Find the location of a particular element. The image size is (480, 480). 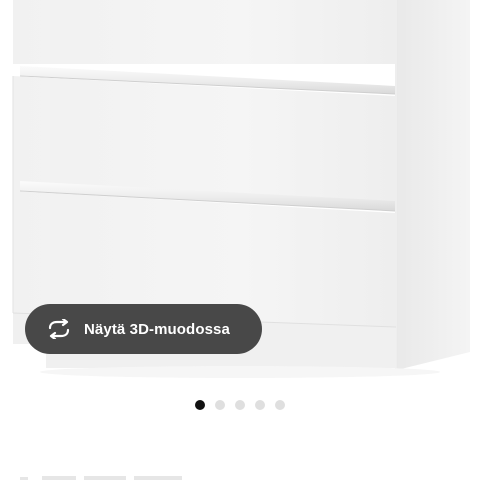

cut-off-text-line is located at coordinates (101, 478).